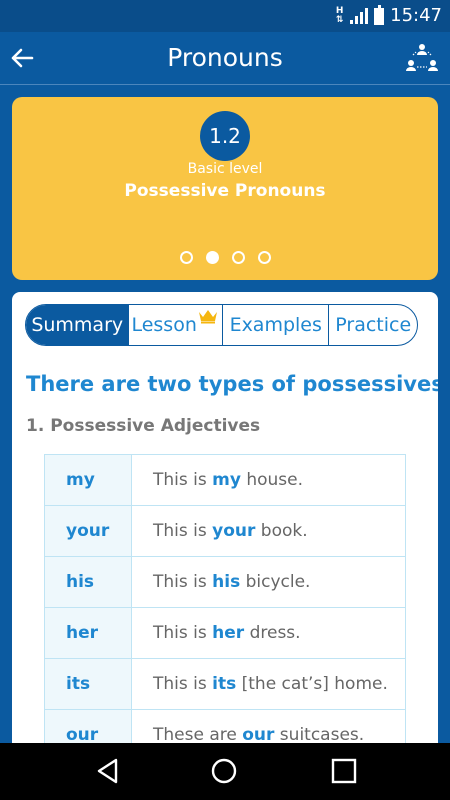 This screenshot has height=800, width=450. Describe the element at coordinates (225, 257) in the screenshot. I see `pager-dots` at that location.